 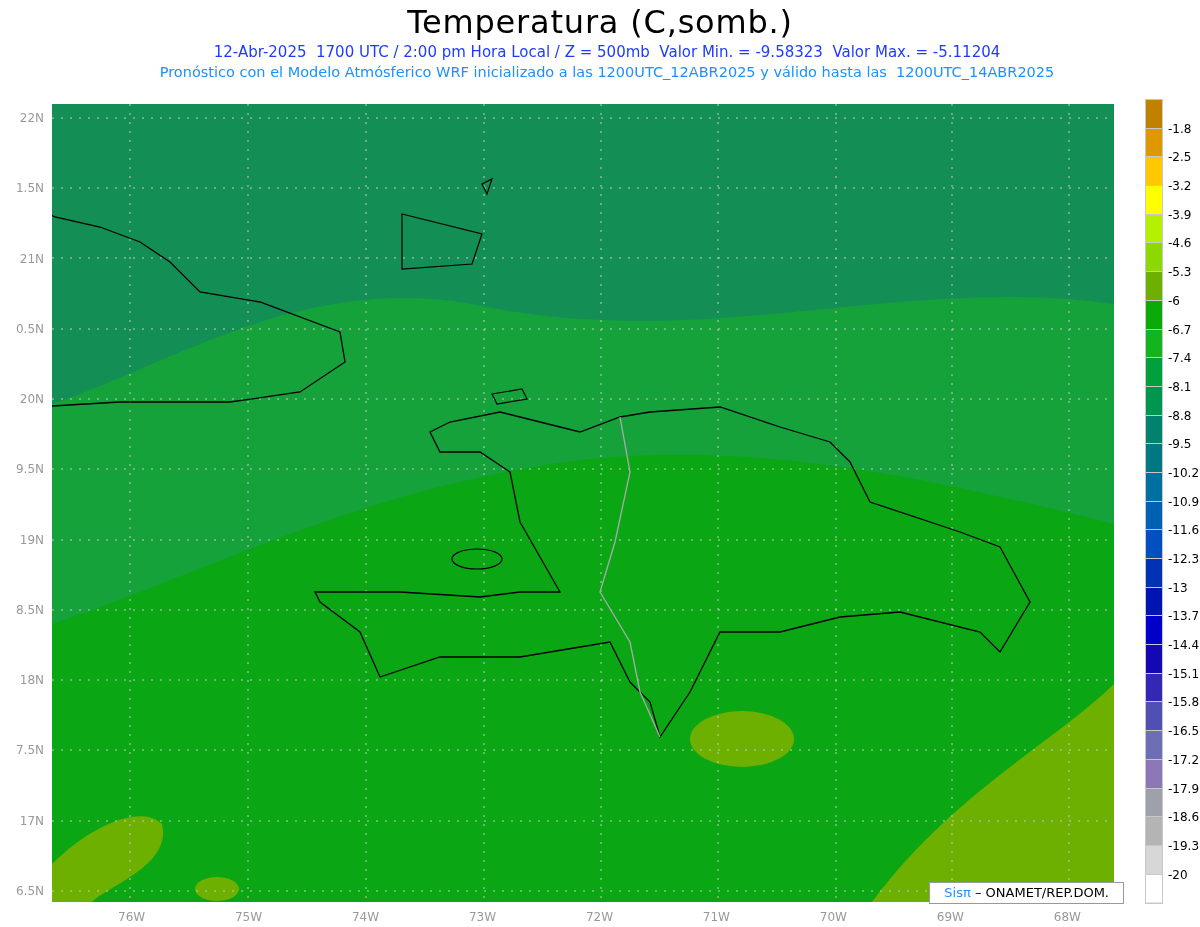 I want to click on longitude-label: 75W, so click(x=248, y=917).